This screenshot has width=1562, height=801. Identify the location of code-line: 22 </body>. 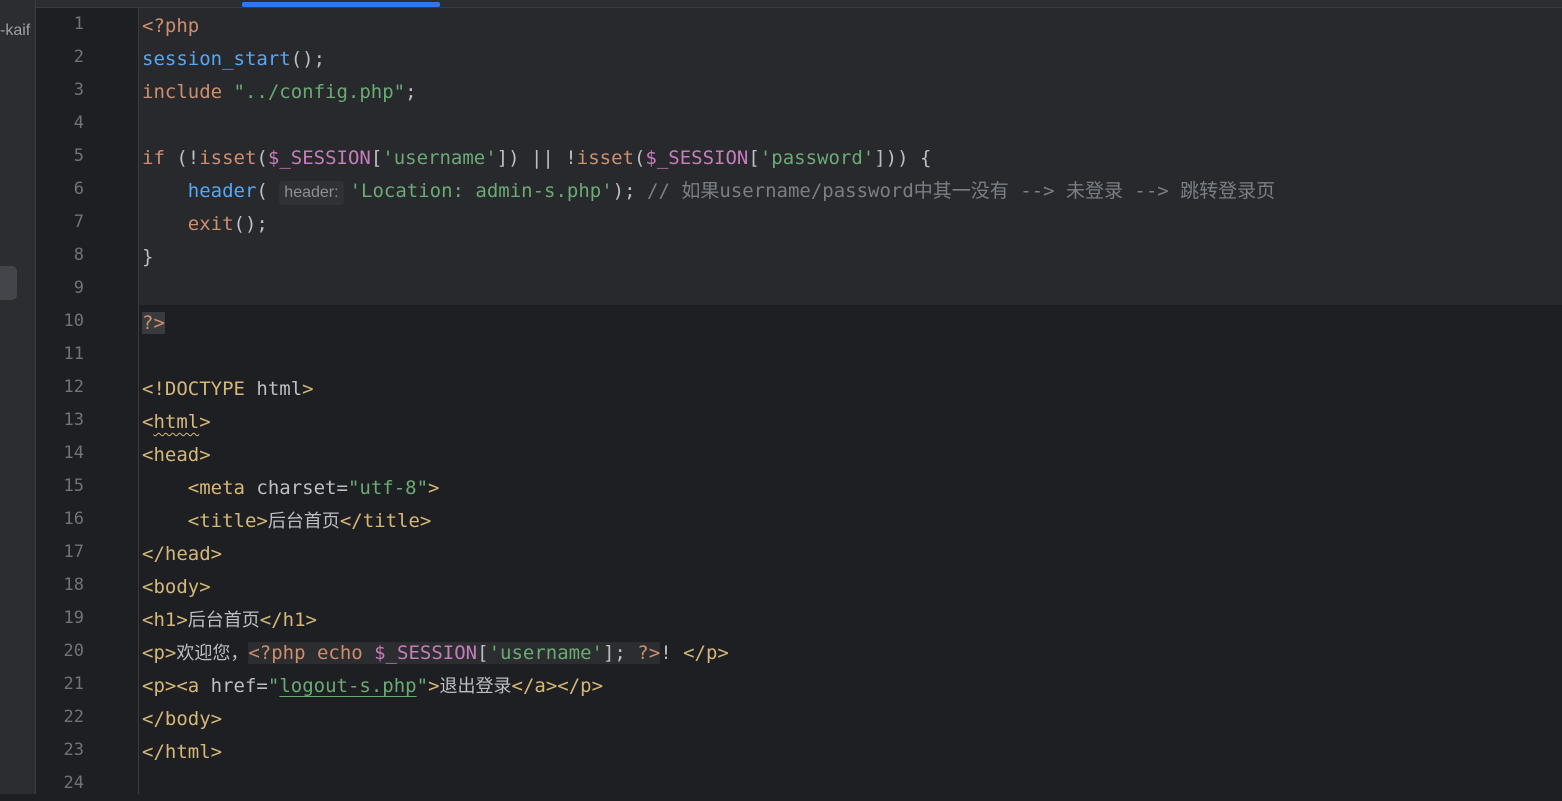
(799, 718).